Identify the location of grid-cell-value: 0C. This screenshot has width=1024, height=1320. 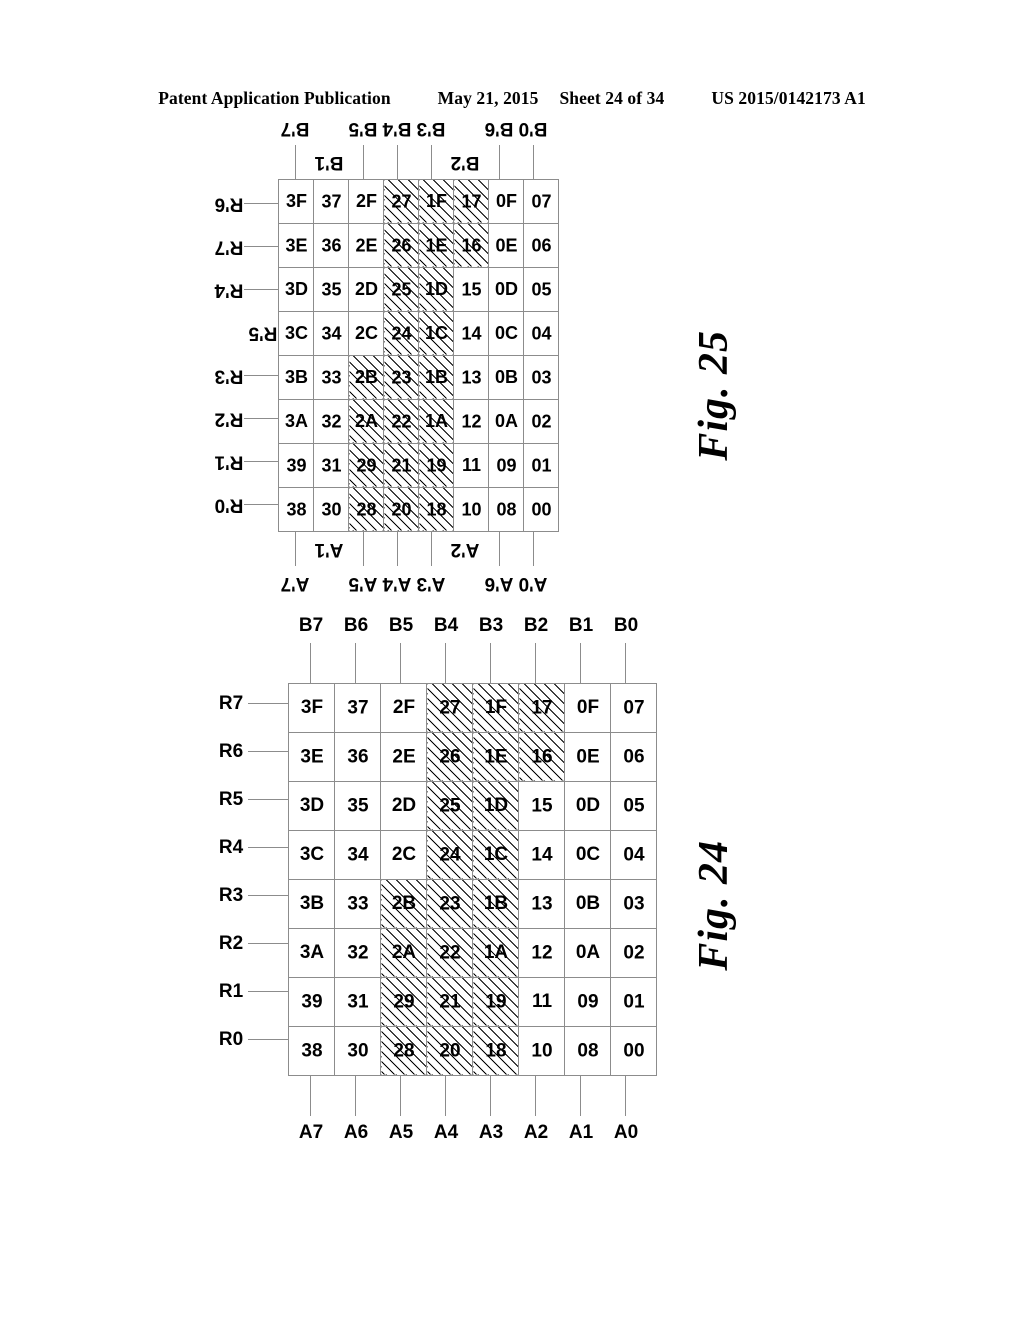
(587, 855).